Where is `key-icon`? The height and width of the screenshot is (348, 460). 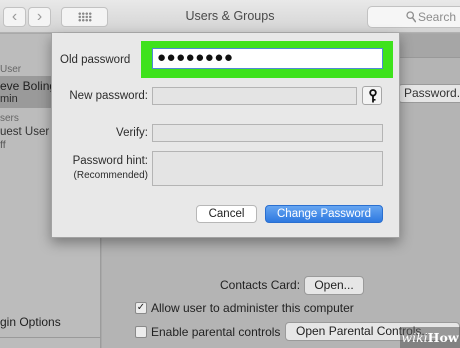
key-icon is located at coordinates (373, 96).